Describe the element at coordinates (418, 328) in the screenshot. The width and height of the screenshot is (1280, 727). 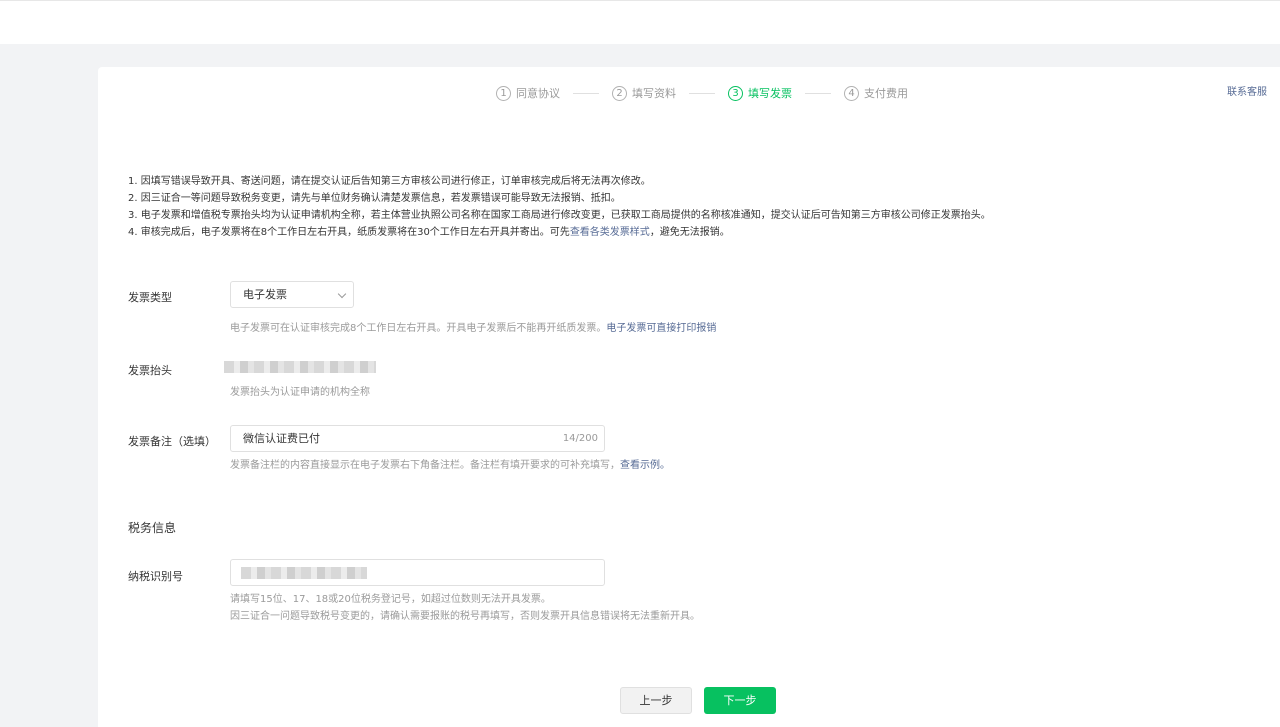
I see `invoice-type-hint-text: 电子发票可在认证审核完成8个工作日左右开具。开具电子发票后不能再开纸质发票。` at that location.